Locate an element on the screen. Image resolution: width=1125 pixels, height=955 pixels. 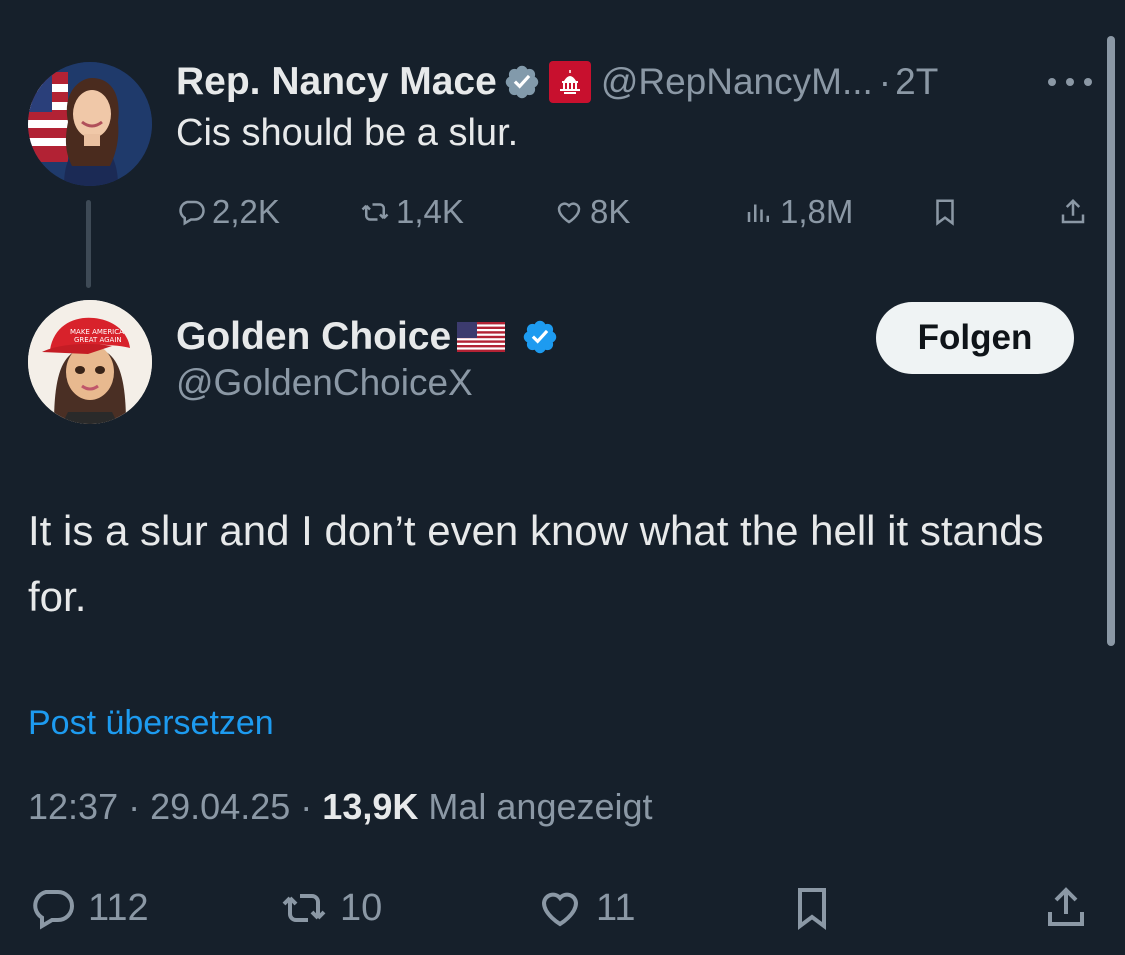
views-count: 13,9K is located at coordinates (370, 806).